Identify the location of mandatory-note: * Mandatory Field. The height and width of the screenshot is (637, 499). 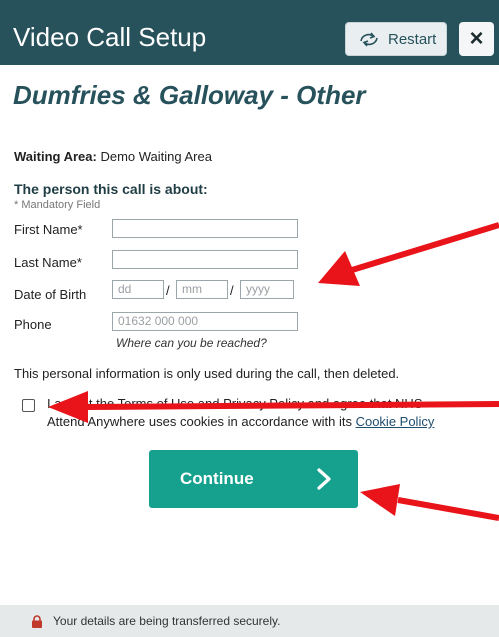
(57, 205).